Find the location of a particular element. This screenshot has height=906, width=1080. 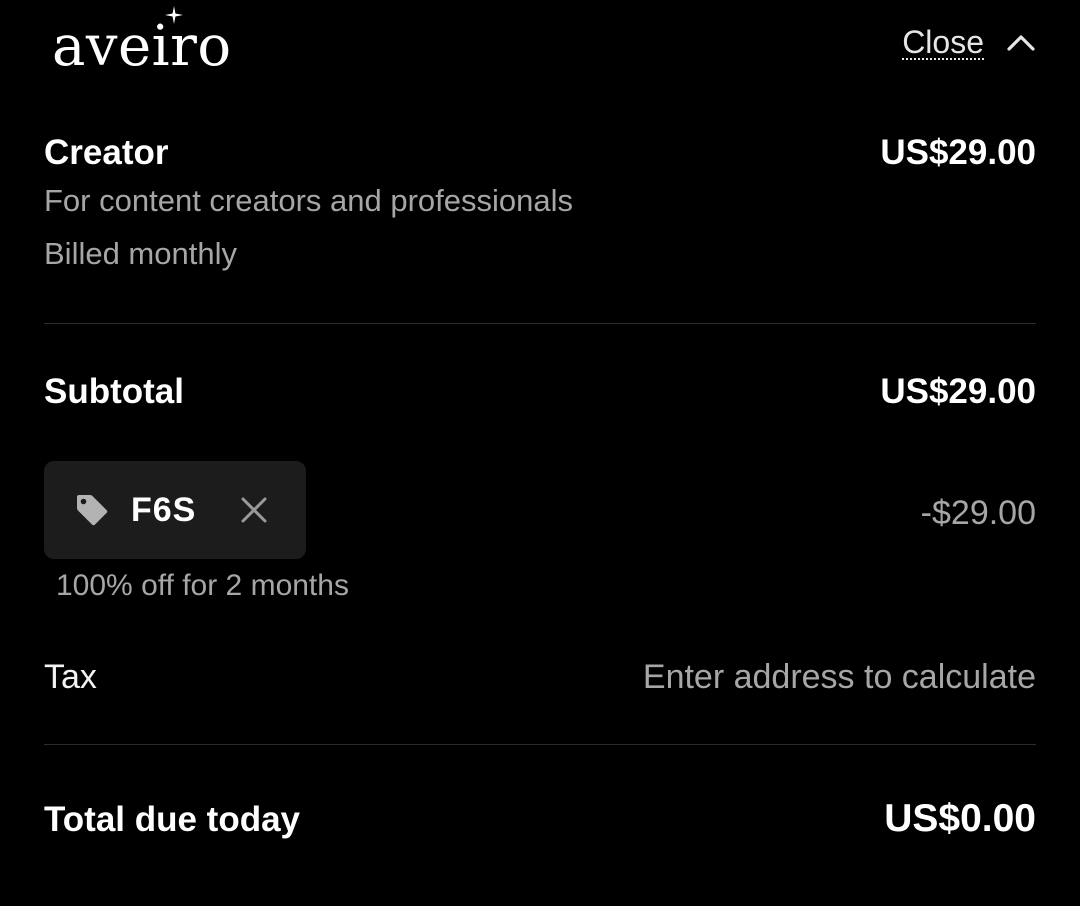

close-label: Close is located at coordinates (943, 42).